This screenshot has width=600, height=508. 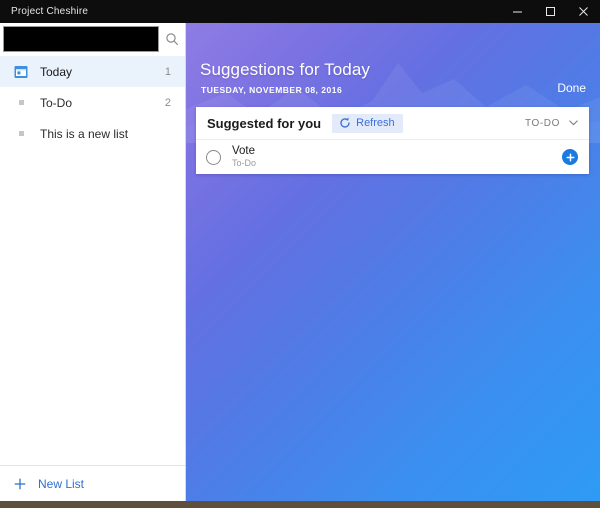 What do you see at coordinates (167, 71) in the screenshot?
I see `sidebar-item-count: 1` at bounding box center [167, 71].